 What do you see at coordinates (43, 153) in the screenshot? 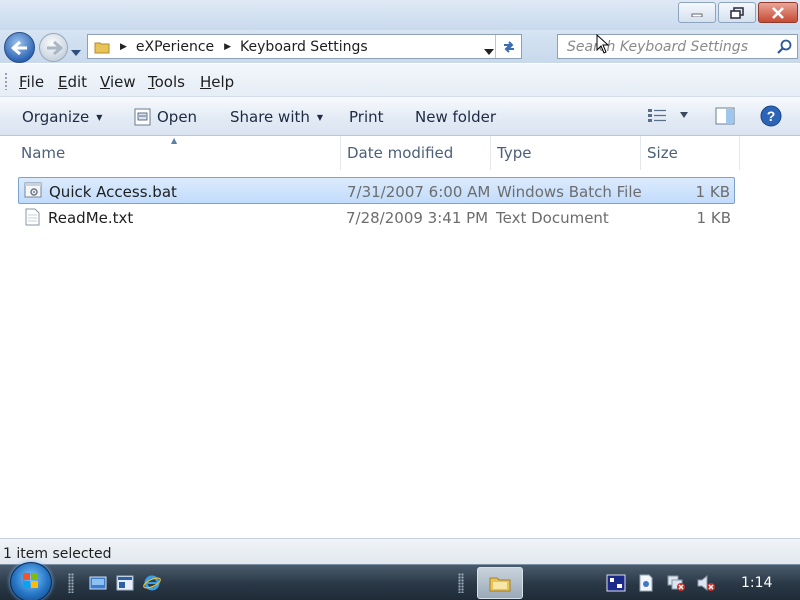
I see `column-name: Name` at bounding box center [43, 153].